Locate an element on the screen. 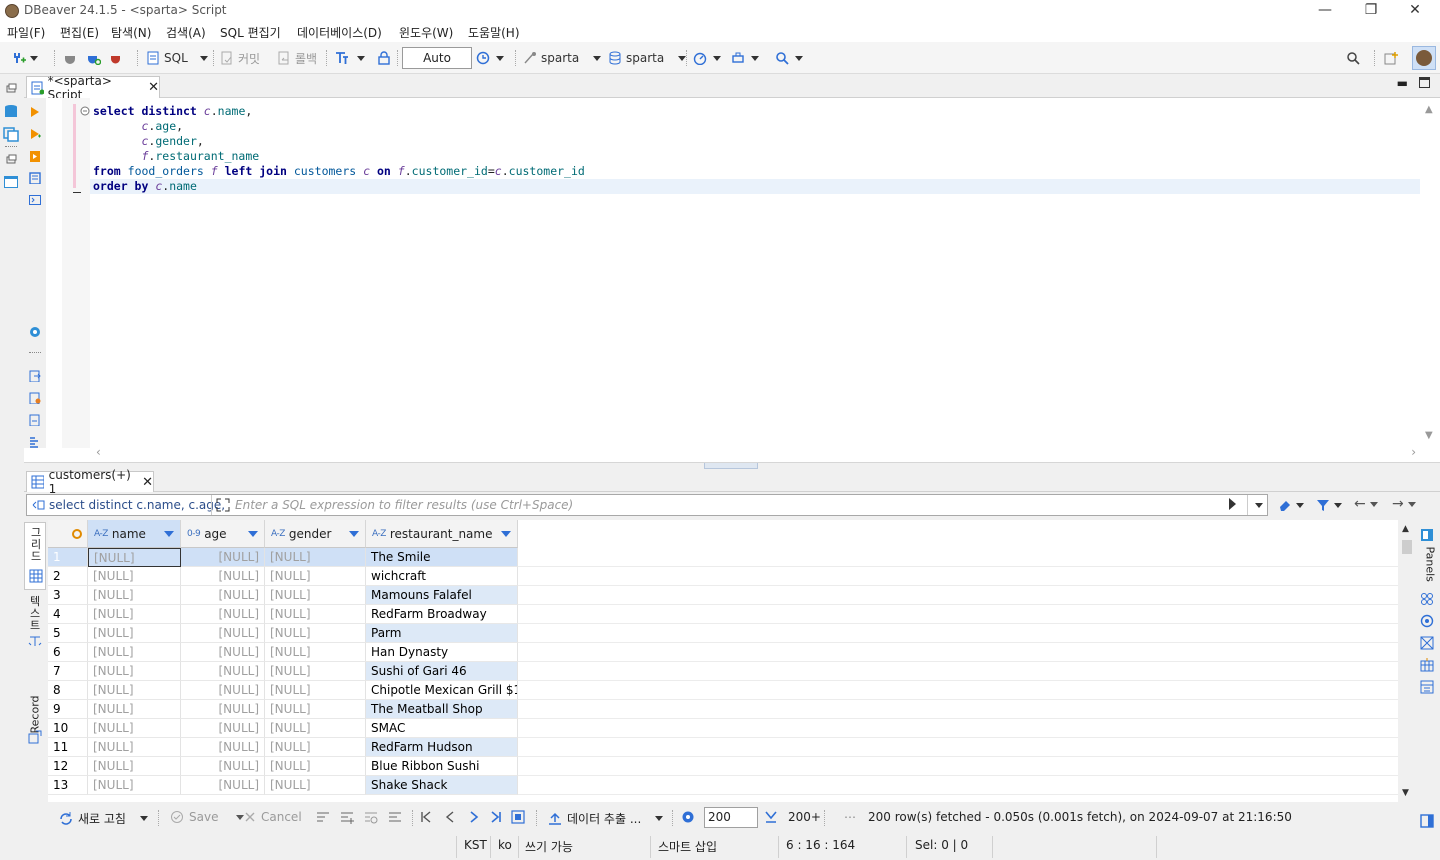 This screenshot has width=1440, height=860. previous-page-button is located at coordinates (450, 817).